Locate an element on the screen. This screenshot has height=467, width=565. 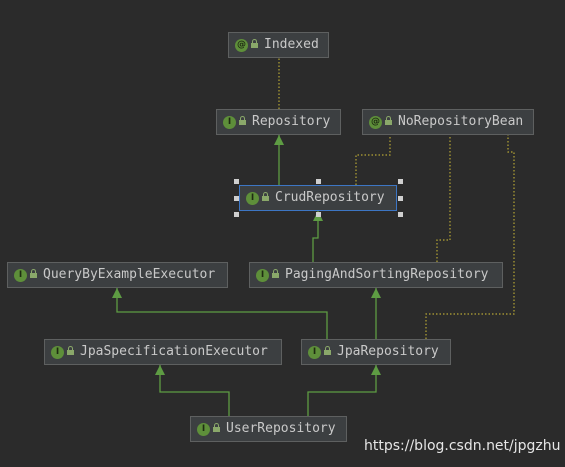
node-query-by-example-executor: I QueryByExampleExecutor is located at coordinates (117, 275).